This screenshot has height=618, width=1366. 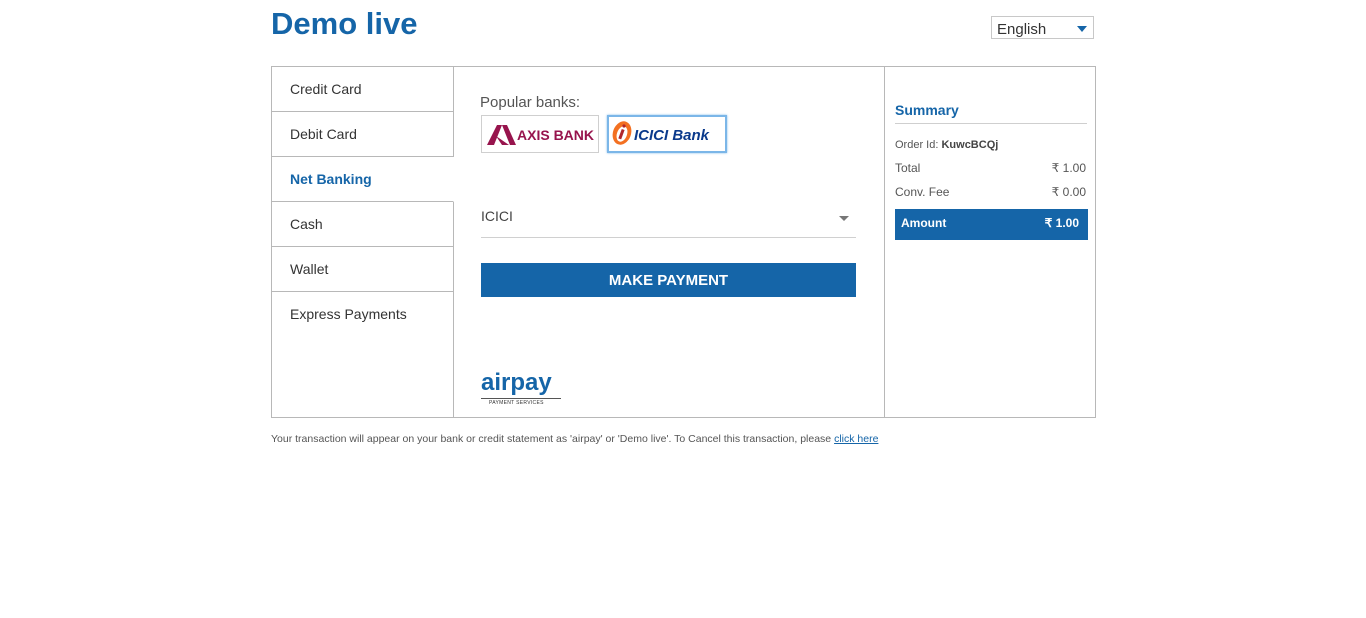 What do you see at coordinates (970, 145) in the screenshot?
I see `order-id-value: KuwcBCQj` at bounding box center [970, 145].